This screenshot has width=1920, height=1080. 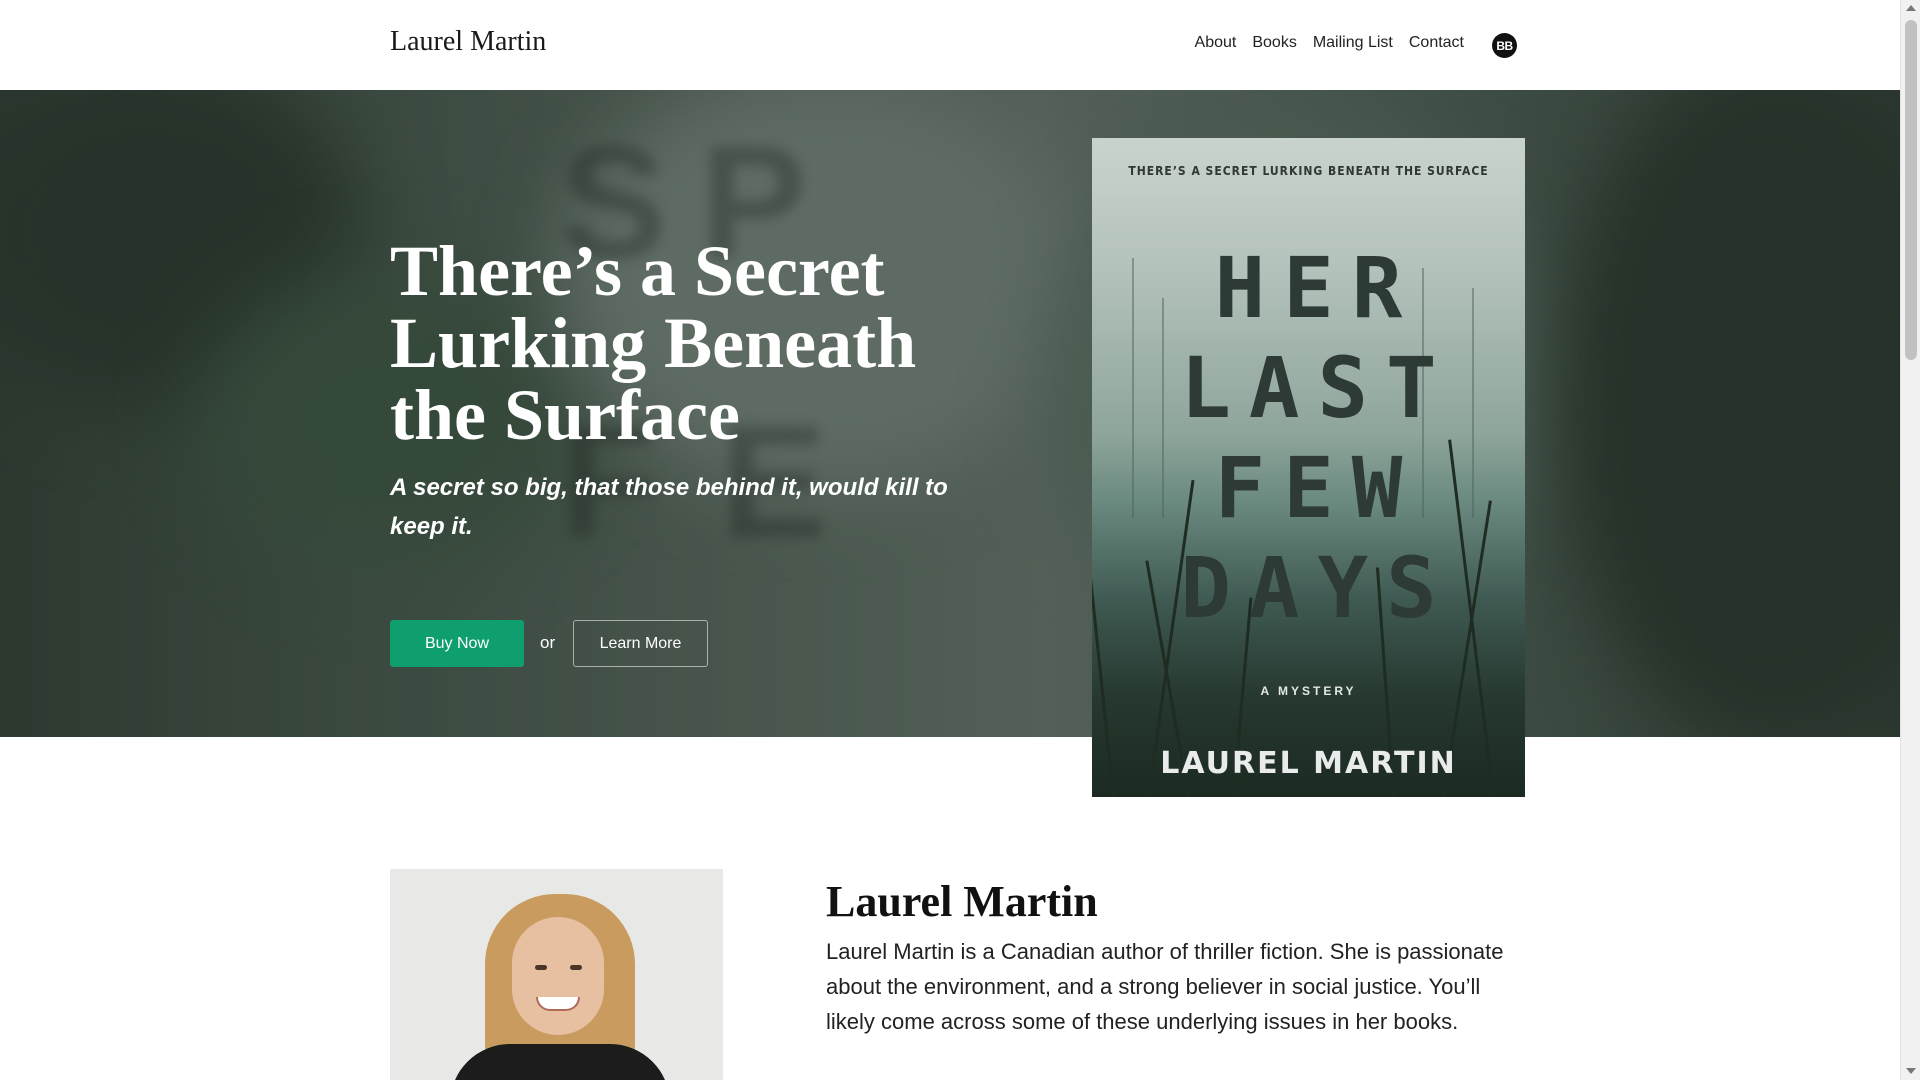 I want to click on author-photo, so click(x=556, y=974).